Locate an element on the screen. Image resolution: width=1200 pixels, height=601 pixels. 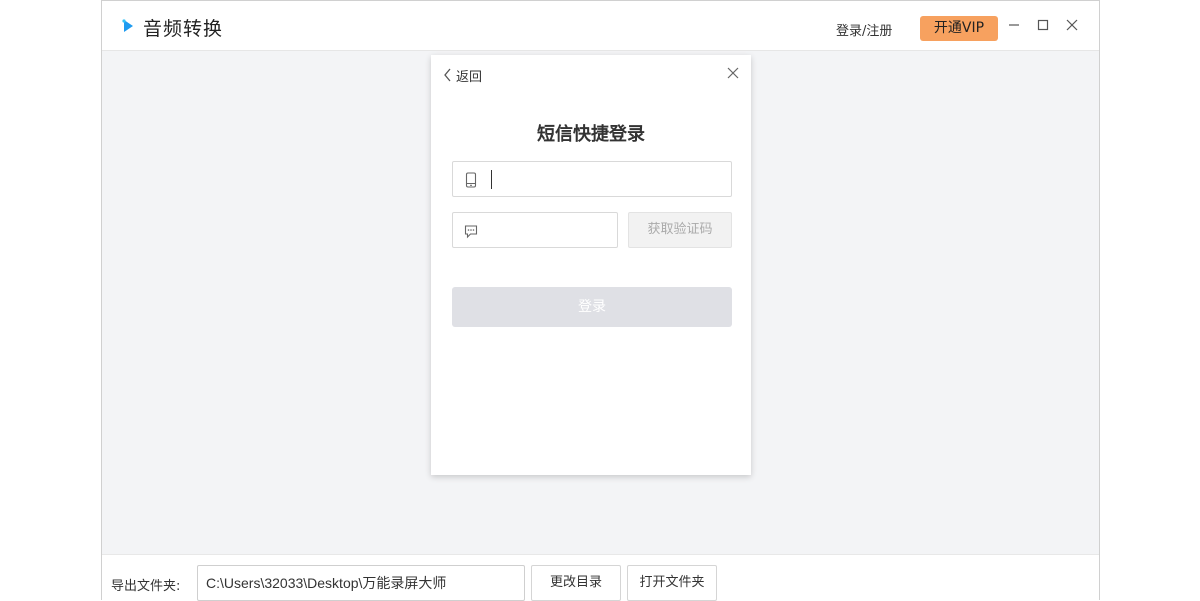
export-folder-label: 导出文件夹: is located at coordinates (146, 586).